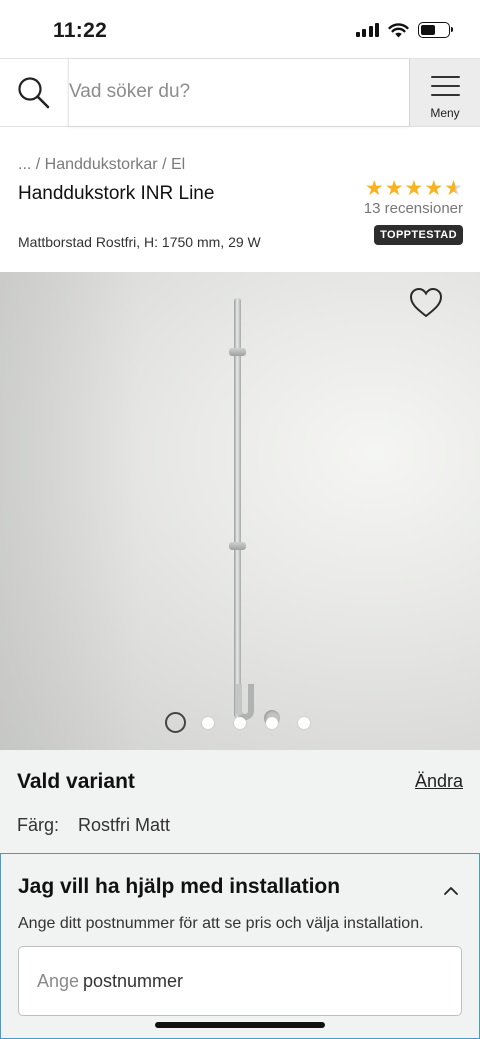  What do you see at coordinates (175, 722) in the screenshot?
I see `gallery-dot-active` at bounding box center [175, 722].